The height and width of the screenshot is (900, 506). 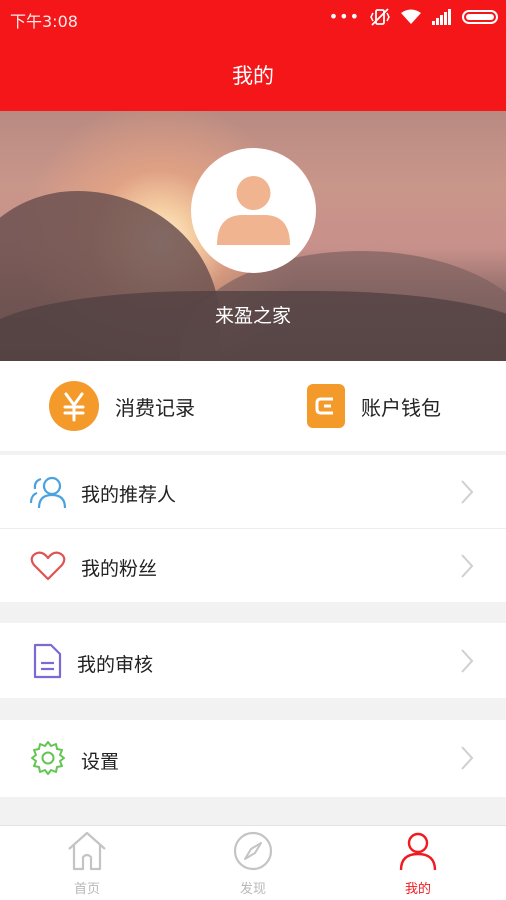 I want to click on signal-icon, so click(x=441, y=17).